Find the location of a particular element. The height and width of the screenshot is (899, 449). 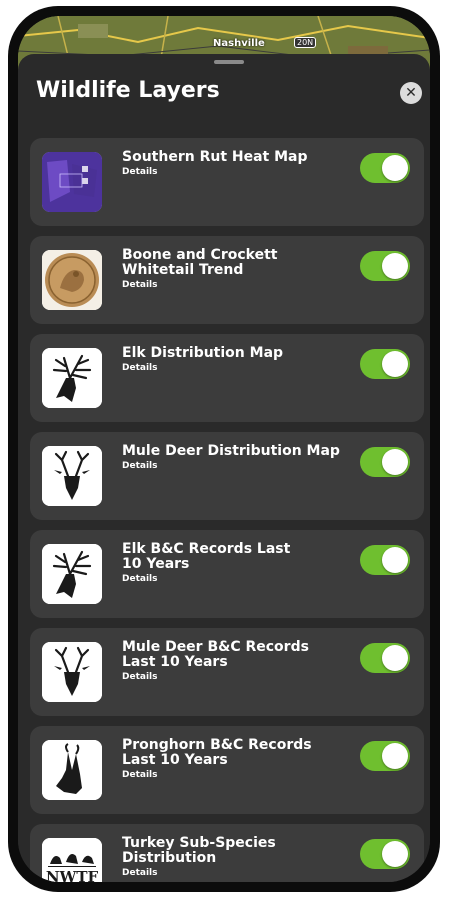

layer-card-4: Mule Deer Distribution Map Details is located at coordinates (227, 476).